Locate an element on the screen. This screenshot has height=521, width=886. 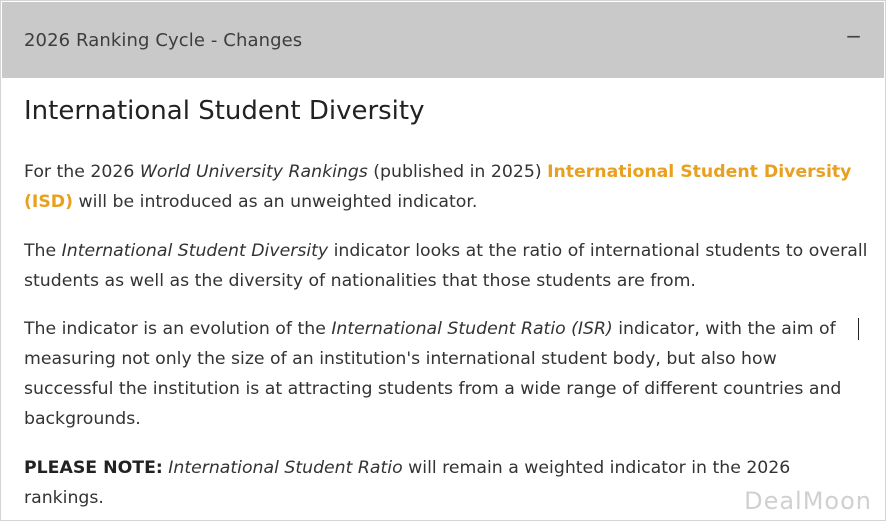
p3-italic: International Student Ratio (ISR) is located at coordinates (472, 329).